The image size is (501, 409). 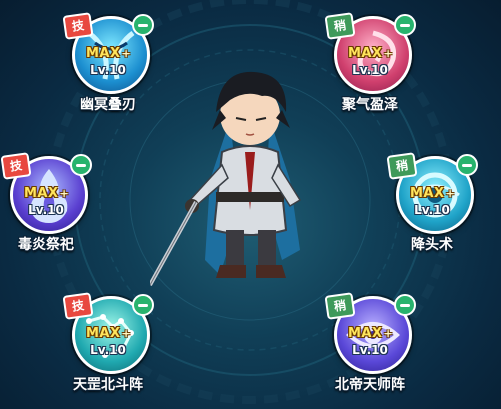 What do you see at coordinates (108, 385) in the screenshot?
I see `skill-name: 天罡北斗阵` at bounding box center [108, 385].